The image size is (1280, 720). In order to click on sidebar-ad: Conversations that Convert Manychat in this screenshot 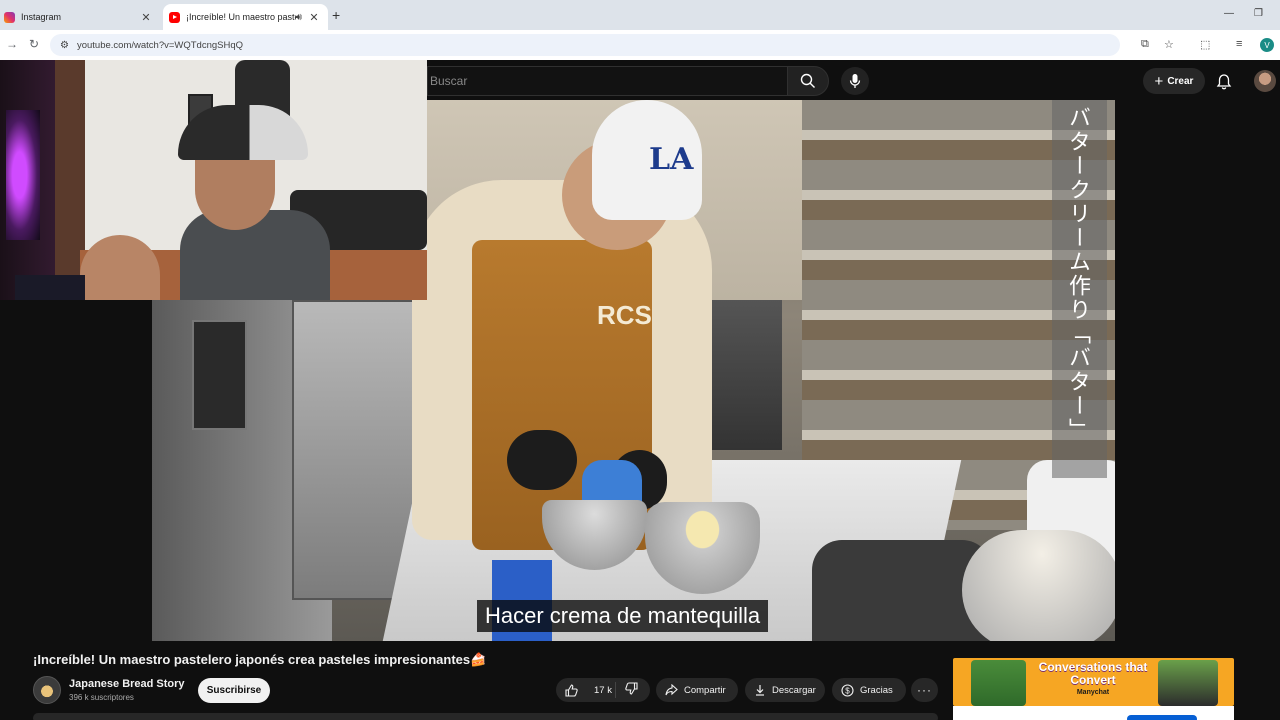, I will do `click(1093, 682)`.